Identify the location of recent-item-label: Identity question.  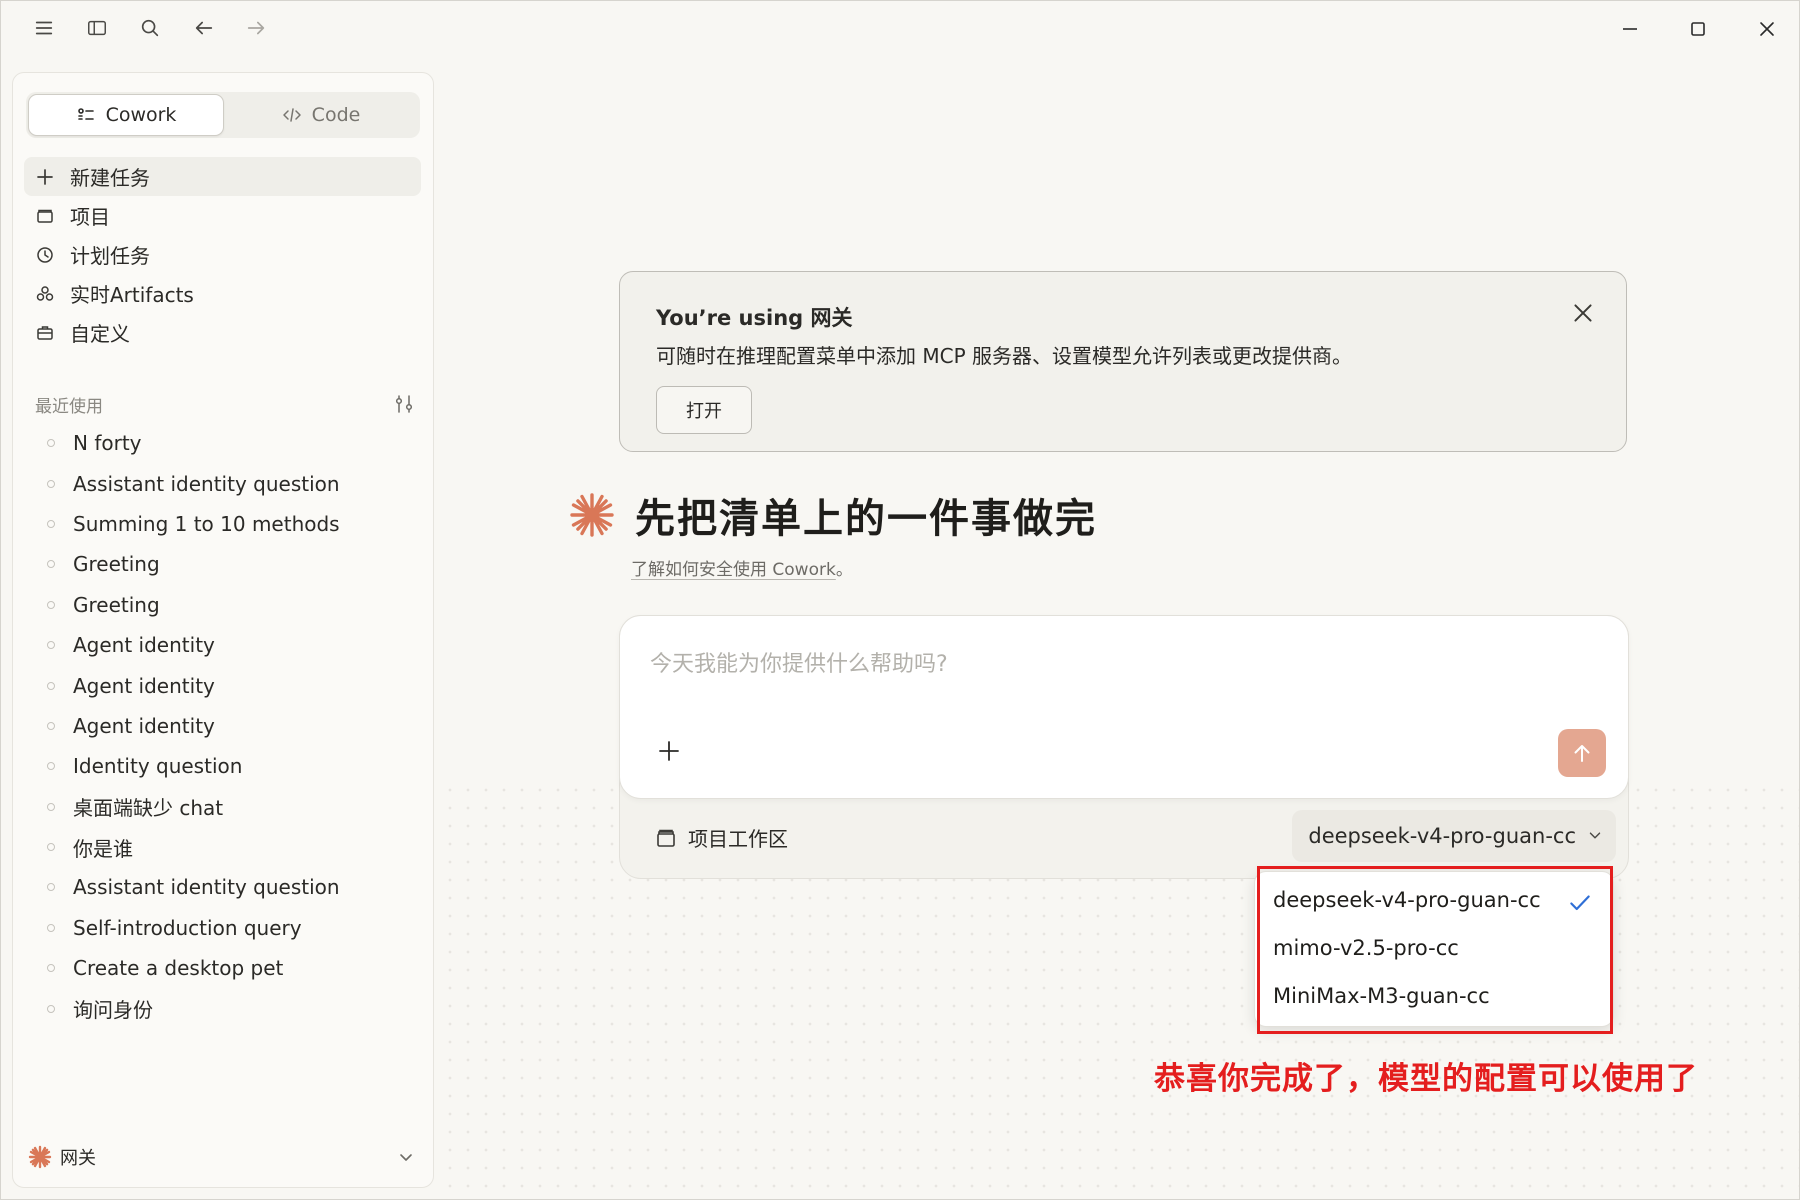
(158, 766).